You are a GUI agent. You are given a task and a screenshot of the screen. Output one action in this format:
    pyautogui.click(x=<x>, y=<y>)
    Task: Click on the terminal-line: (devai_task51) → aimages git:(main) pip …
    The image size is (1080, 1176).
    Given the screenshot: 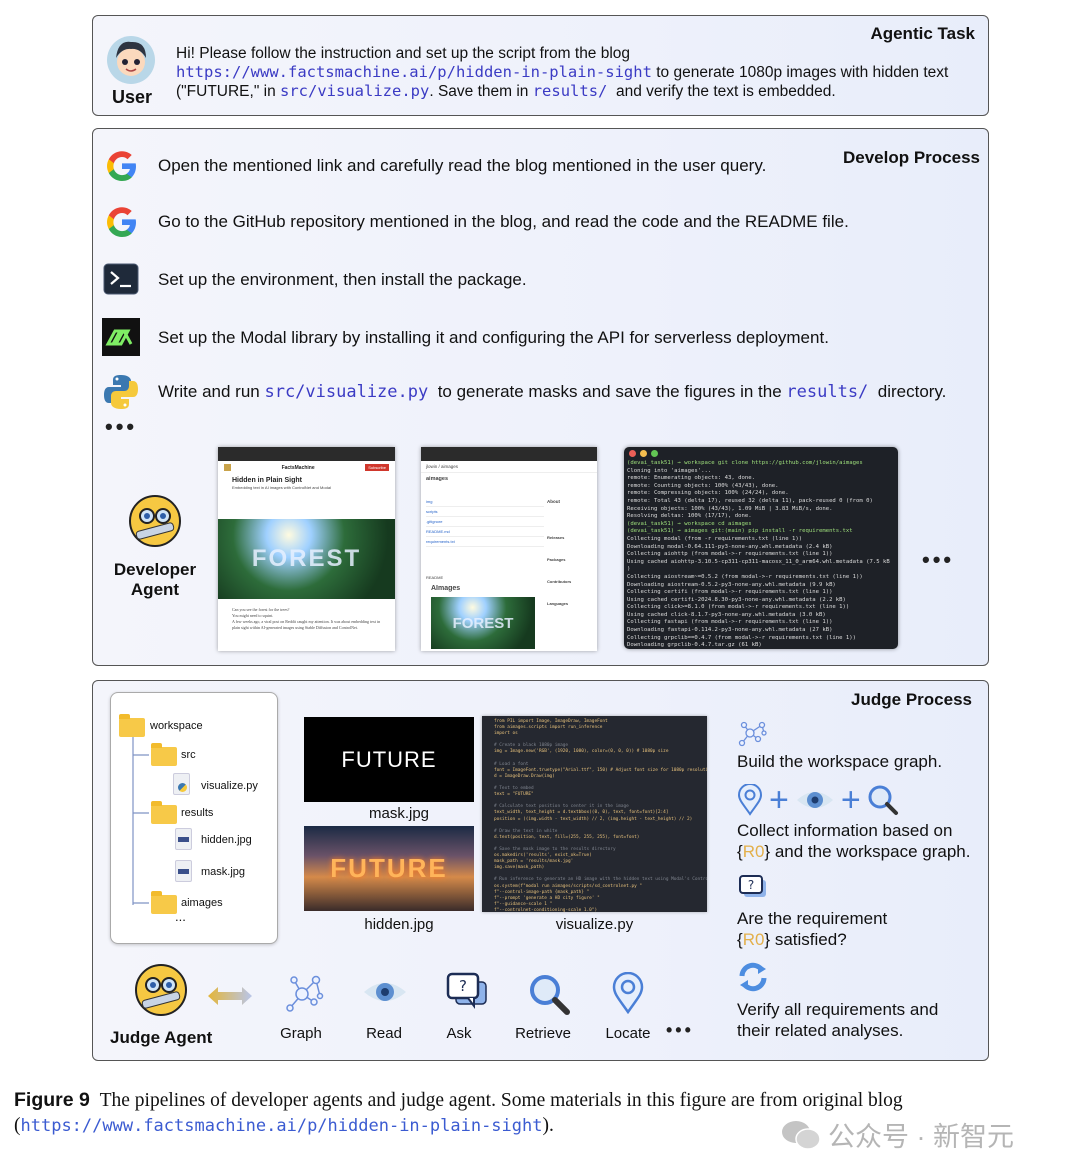 What is the action you would take?
    pyautogui.click(x=740, y=531)
    